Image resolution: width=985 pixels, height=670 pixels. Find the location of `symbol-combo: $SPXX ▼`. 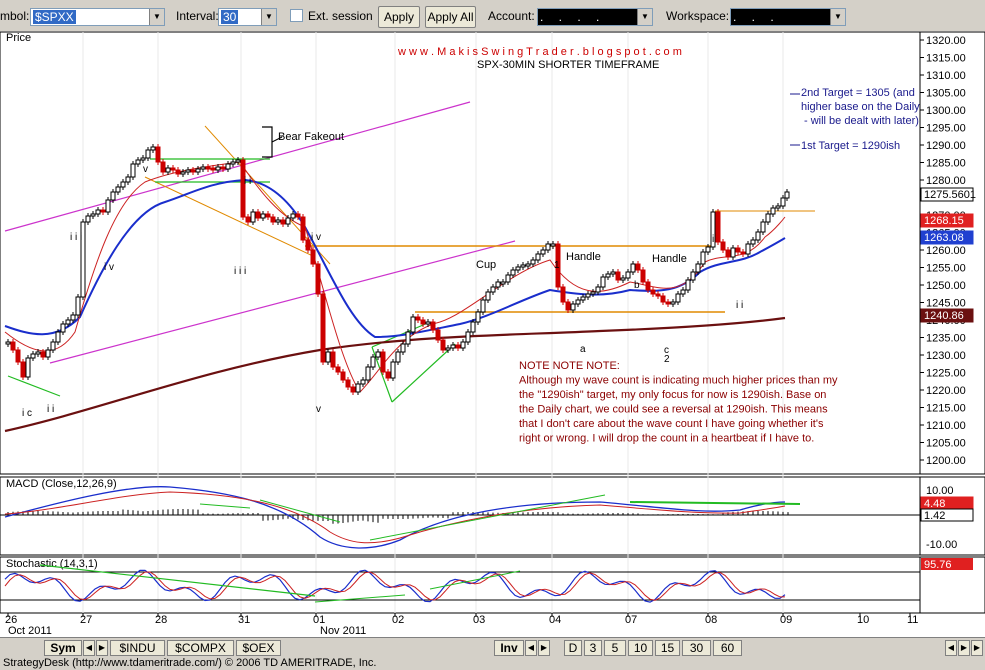

symbol-combo: $SPXX ▼ is located at coordinates (97, 17).